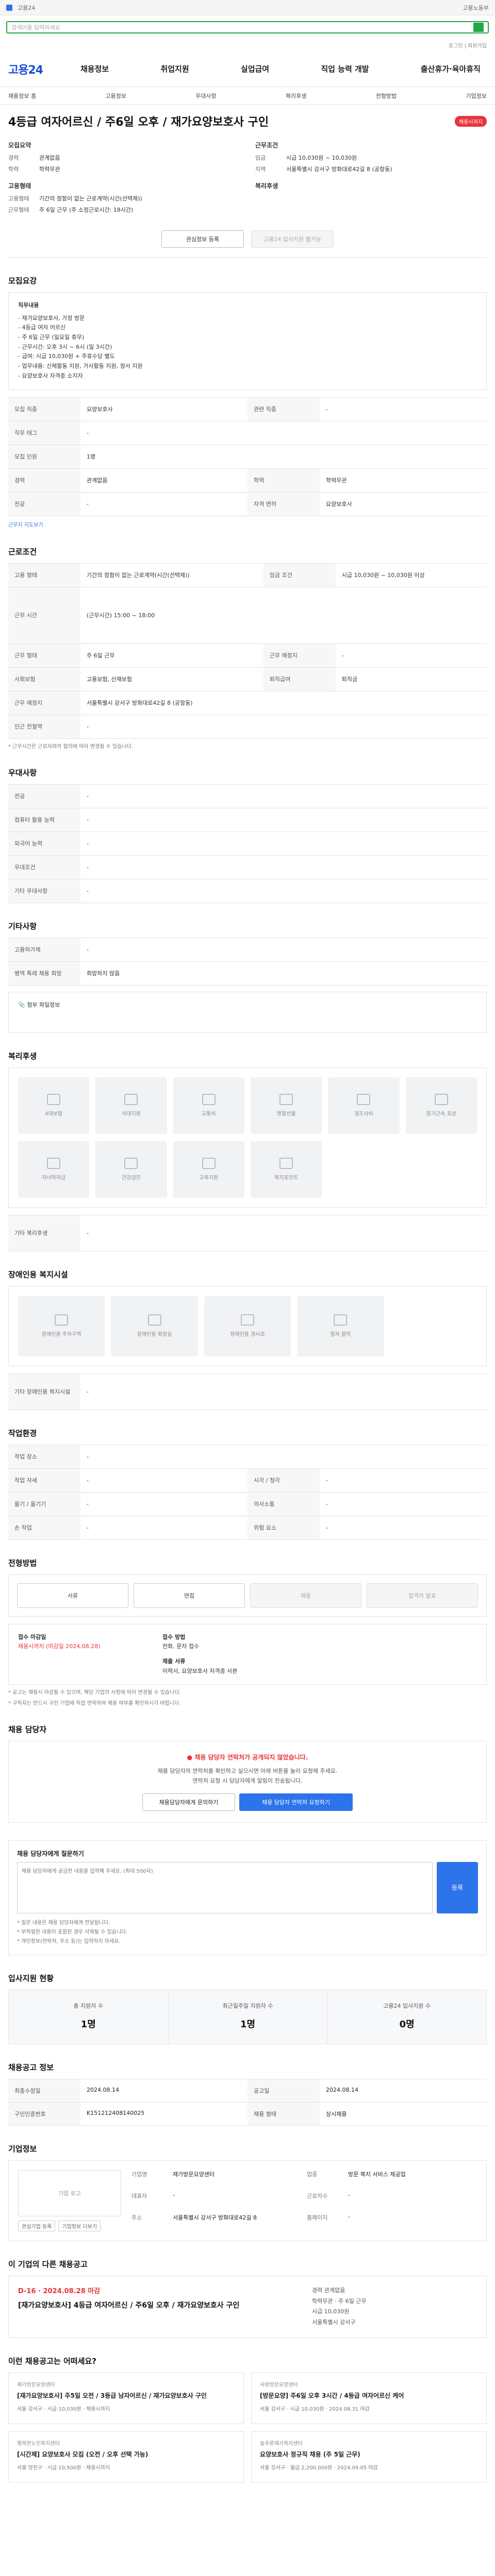 Image resolution: width=495 pixels, height=2576 pixels. Describe the element at coordinates (44, 409) in the screenshot. I see `table-header-cell: 모집 직종` at that location.